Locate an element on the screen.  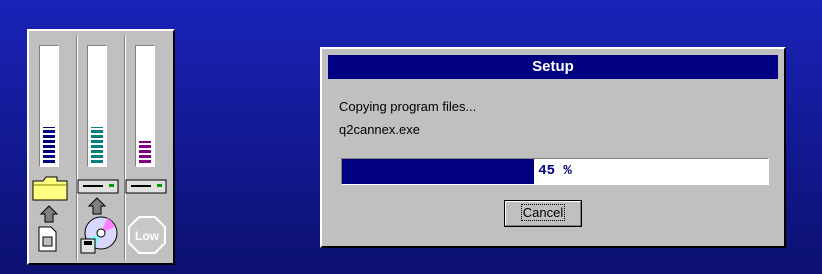
progress-bar: 45 % 45 % is located at coordinates (555, 171).